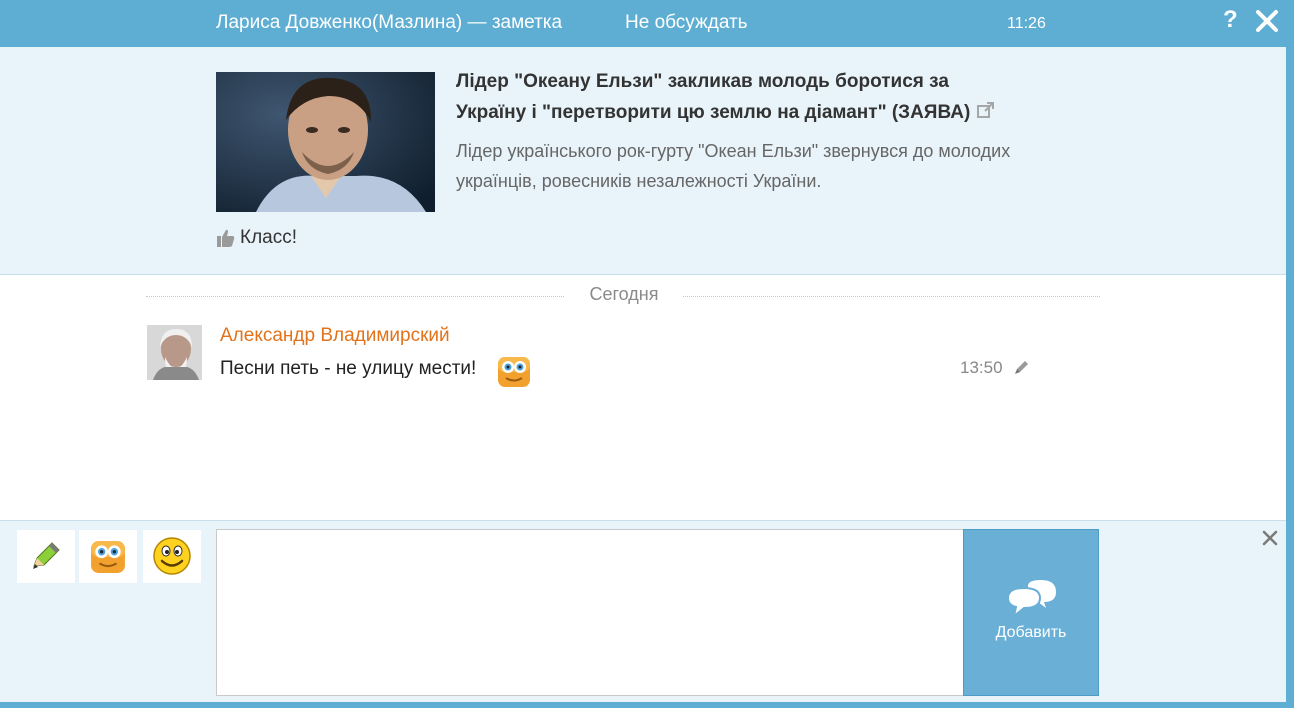 Image resolution: width=1294 pixels, height=708 pixels. What do you see at coordinates (985, 110) in the screenshot?
I see `external-link-icon` at bounding box center [985, 110].